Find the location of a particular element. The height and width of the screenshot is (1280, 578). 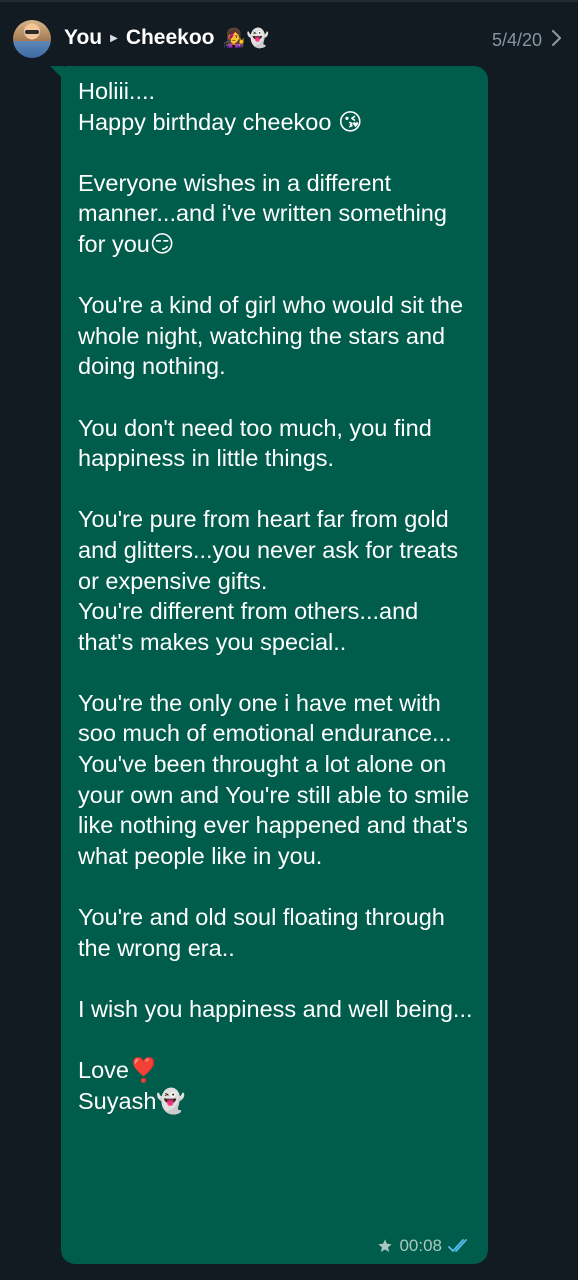

message-meta: 00:08 is located at coordinates (425, 1246).